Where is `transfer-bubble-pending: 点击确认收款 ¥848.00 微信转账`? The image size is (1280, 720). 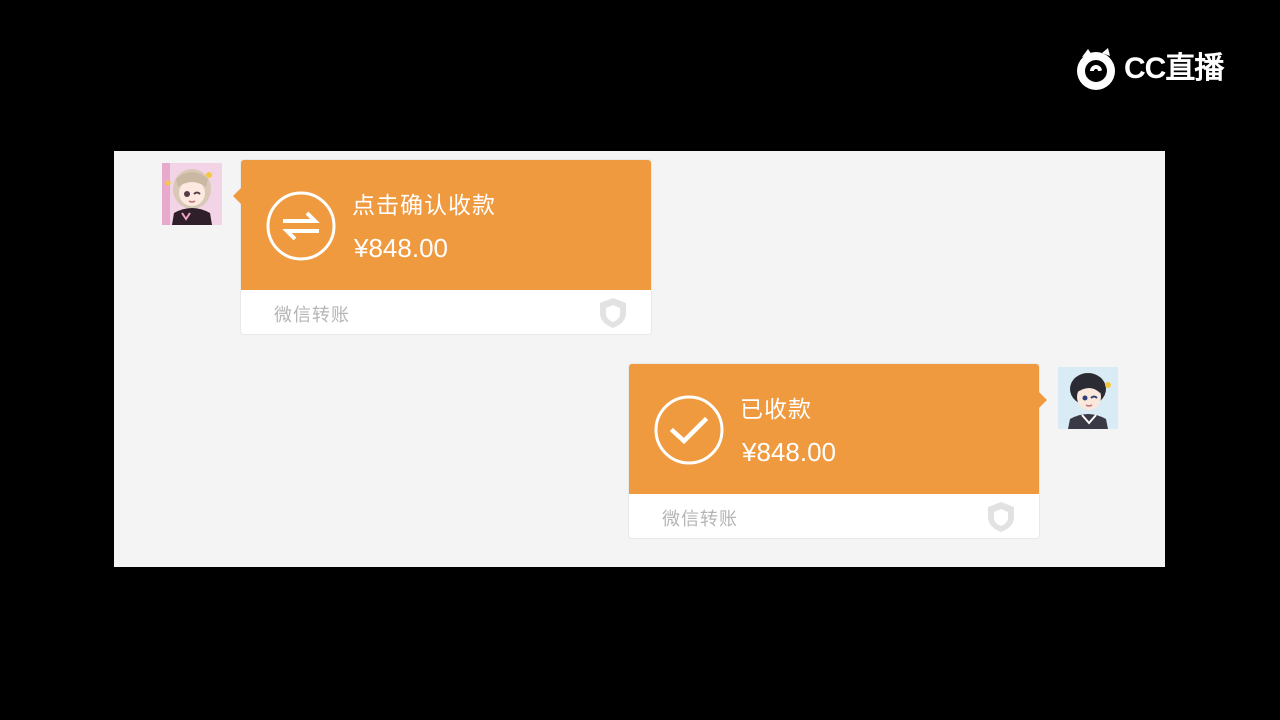
transfer-bubble-pending: 点击确认收款 ¥848.00 微信转账 is located at coordinates (442, 247).